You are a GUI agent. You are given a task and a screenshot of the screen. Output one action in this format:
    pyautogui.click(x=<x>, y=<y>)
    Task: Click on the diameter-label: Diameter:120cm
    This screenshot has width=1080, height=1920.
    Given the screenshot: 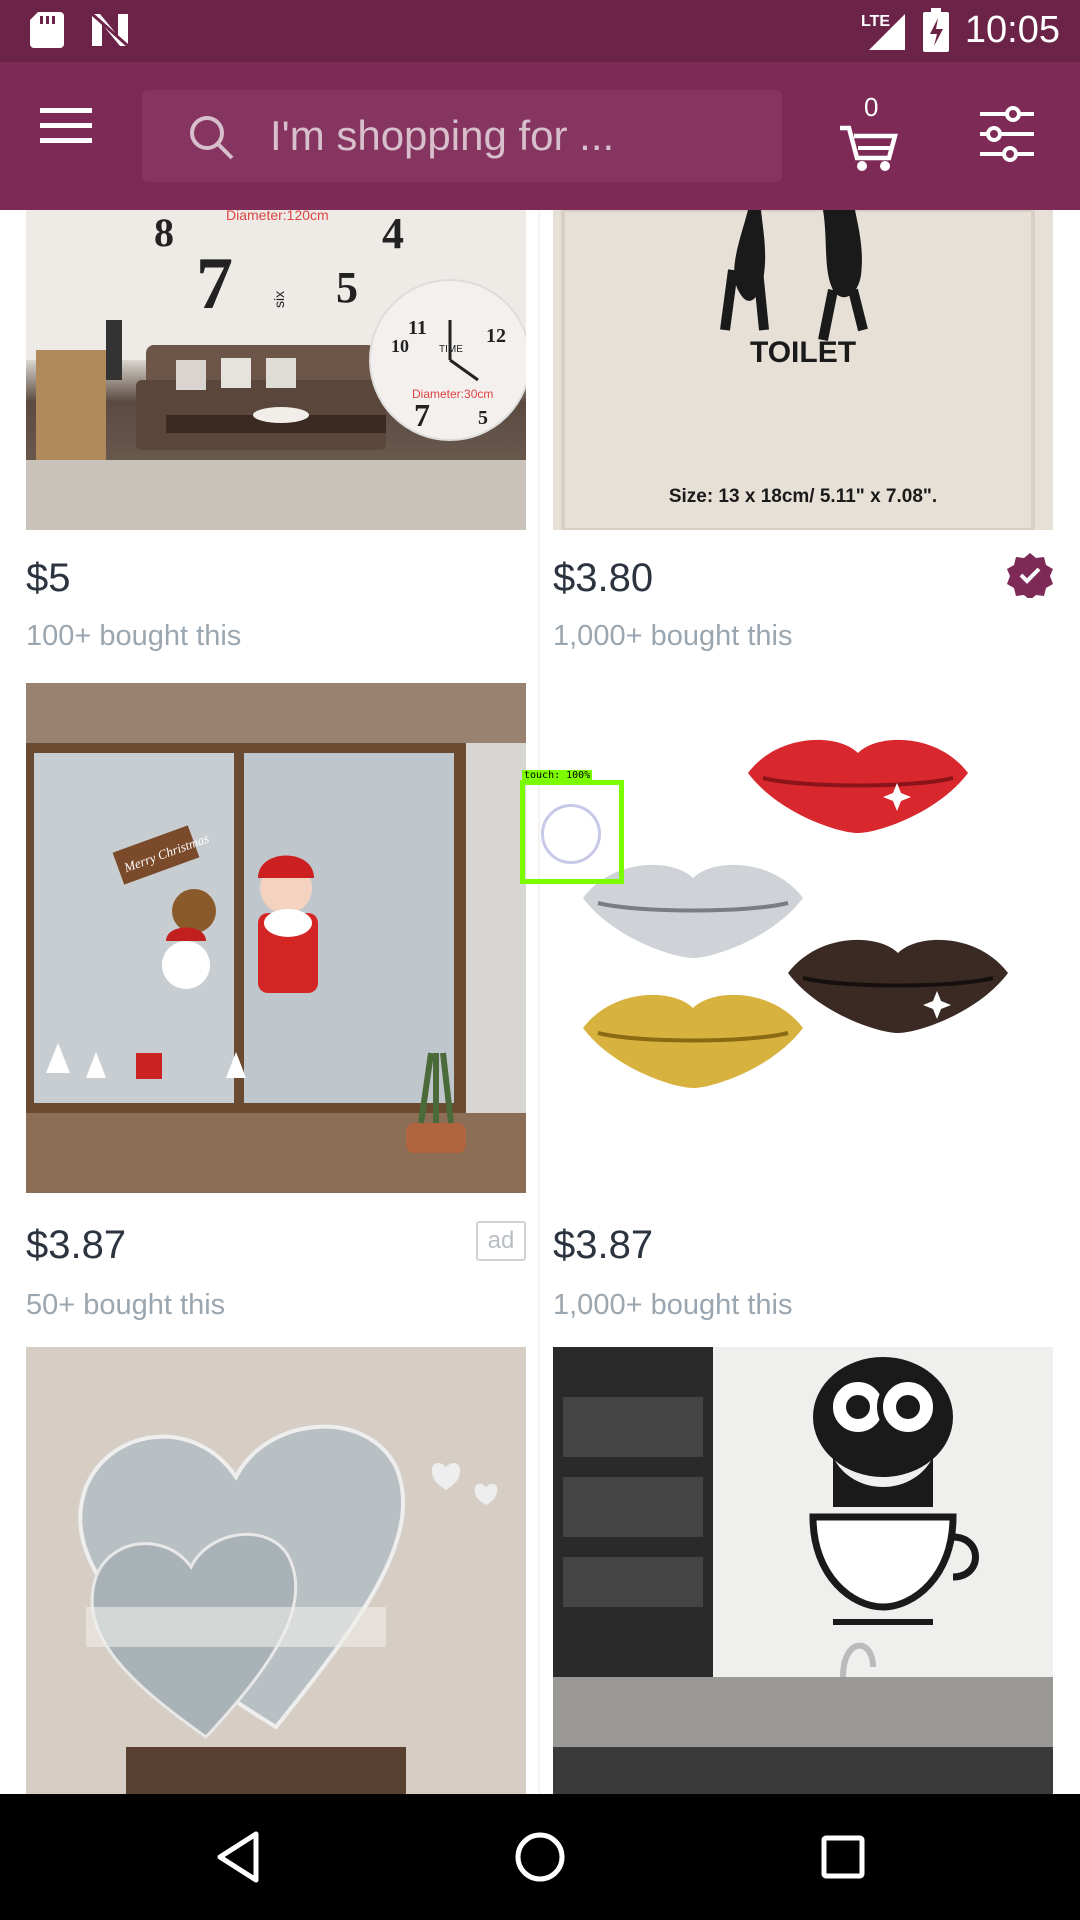 What is the action you would take?
    pyautogui.click(x=277, y=216)
    